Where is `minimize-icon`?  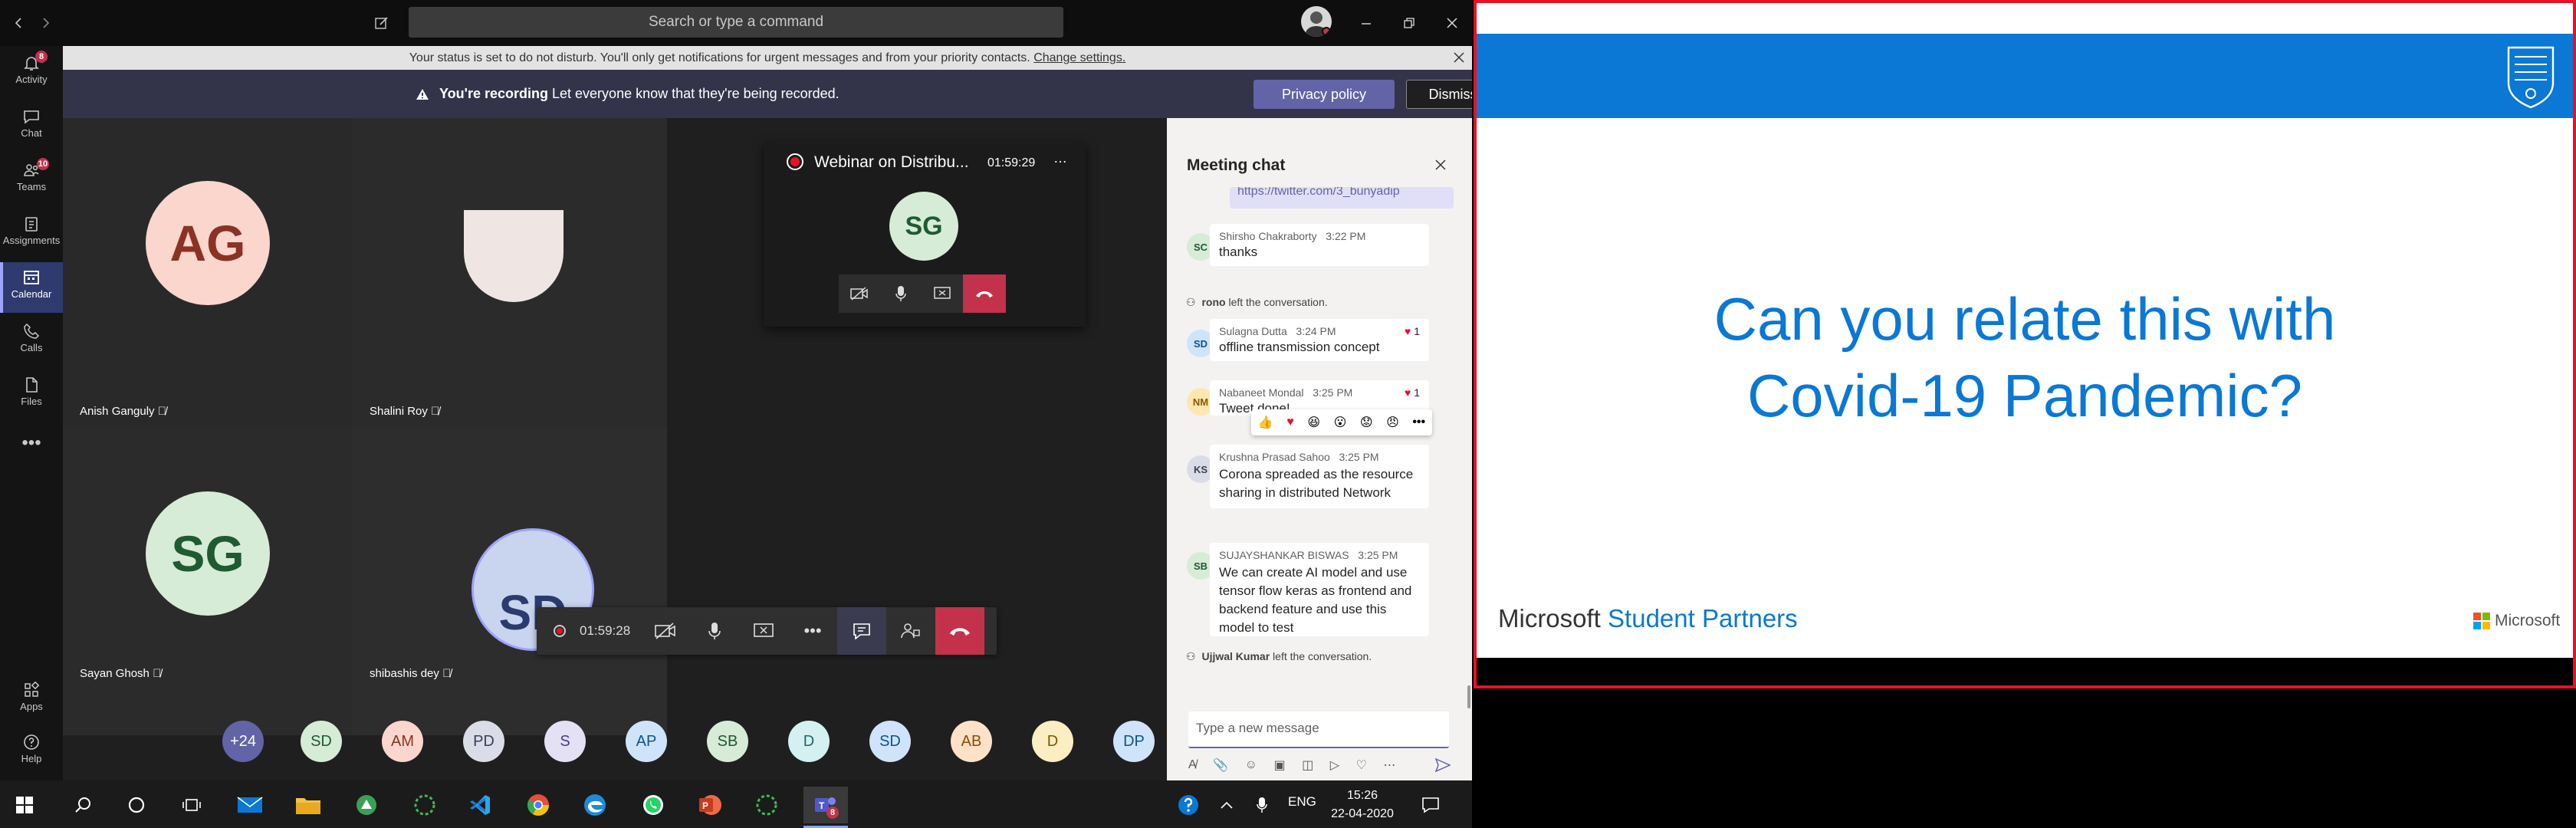
minimize-icon is located at coordinates (1366, 23).